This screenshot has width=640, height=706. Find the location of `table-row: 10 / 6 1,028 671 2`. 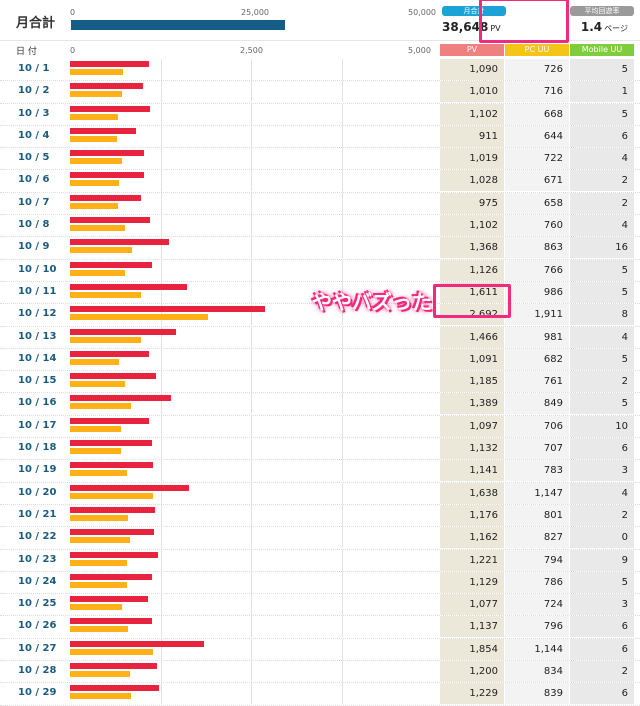

table-row: 10 / 6 1,028 671 2 is located at coordinates (320, 181).